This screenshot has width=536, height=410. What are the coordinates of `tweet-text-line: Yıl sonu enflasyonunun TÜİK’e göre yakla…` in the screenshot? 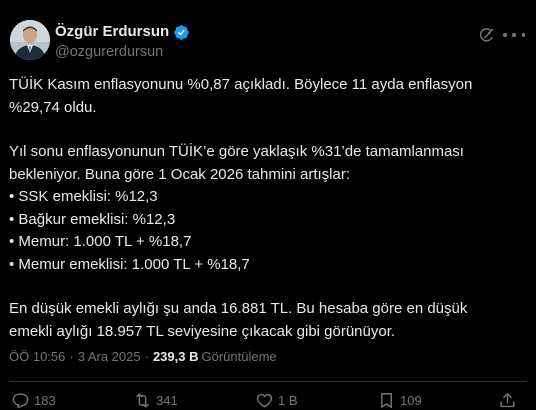 It's located at (236, 151).